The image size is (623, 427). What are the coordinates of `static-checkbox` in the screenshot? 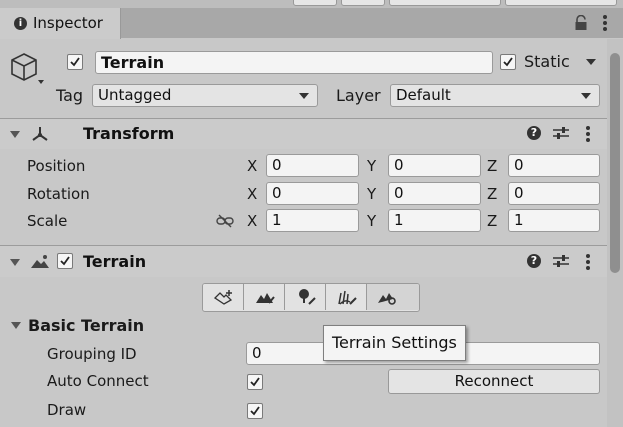 It's located at (508, 62).